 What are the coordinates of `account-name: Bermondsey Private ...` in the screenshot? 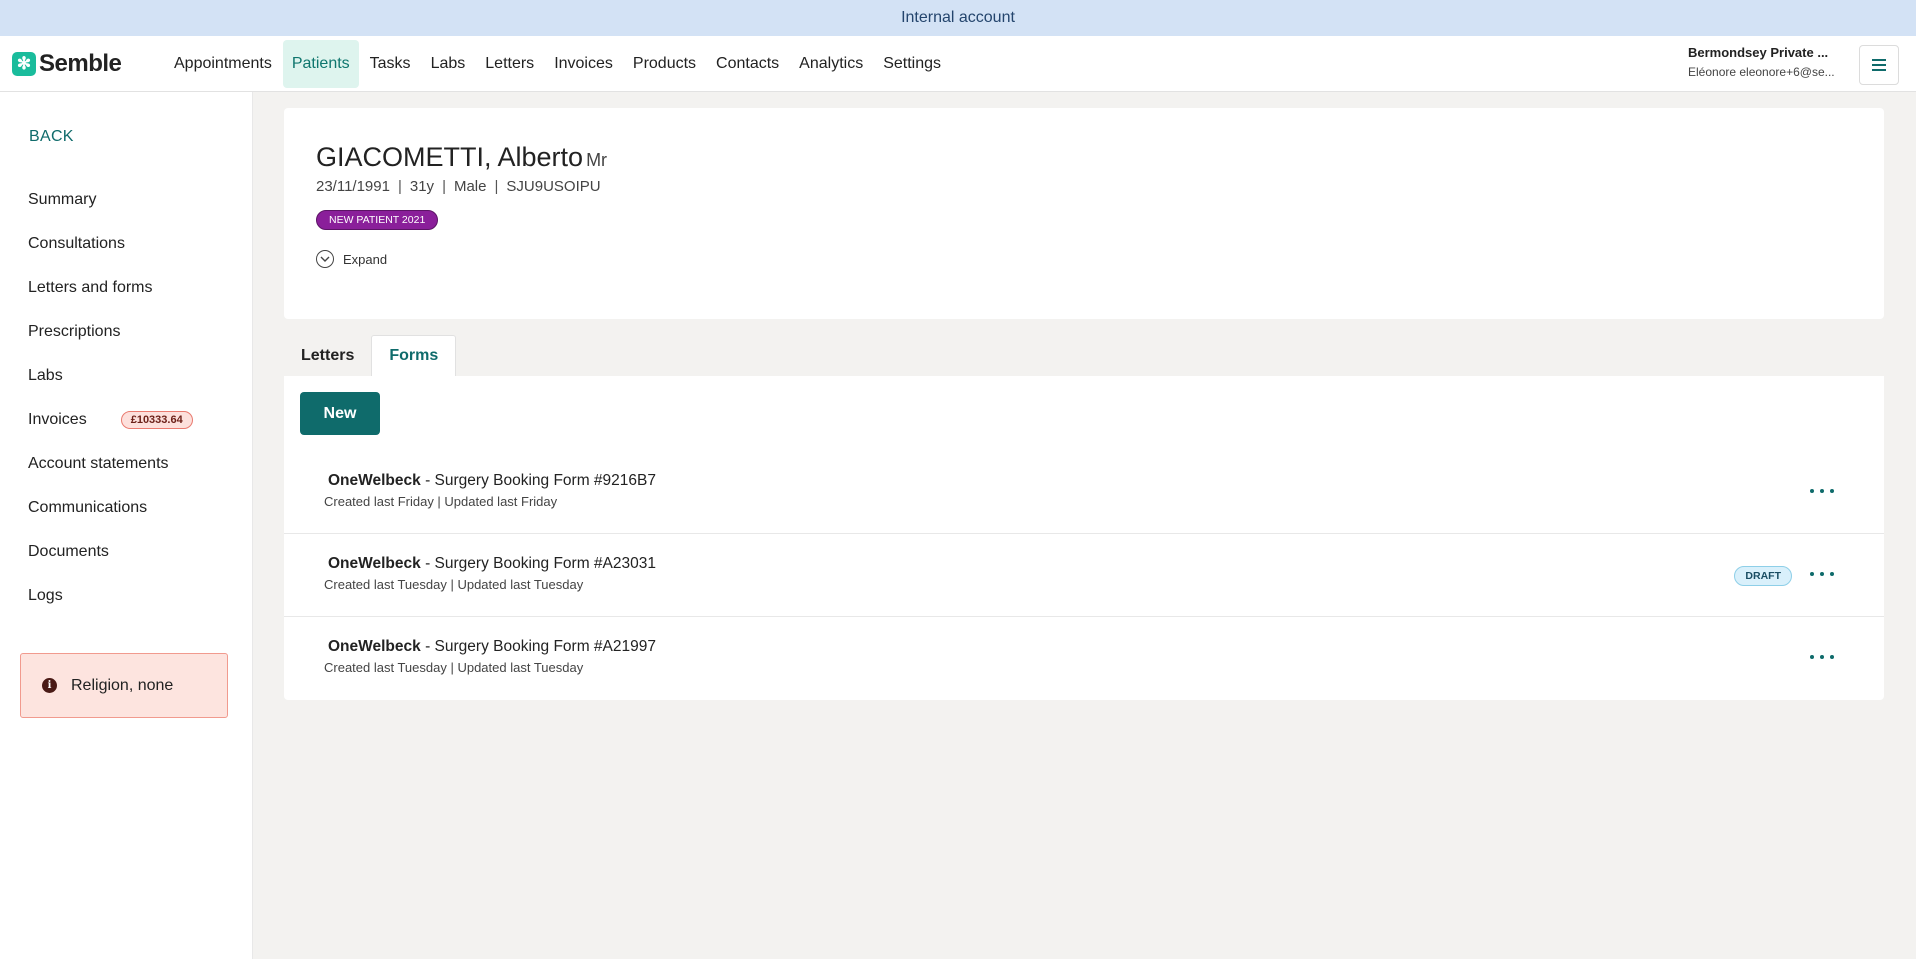 It's located at (1758, 52).